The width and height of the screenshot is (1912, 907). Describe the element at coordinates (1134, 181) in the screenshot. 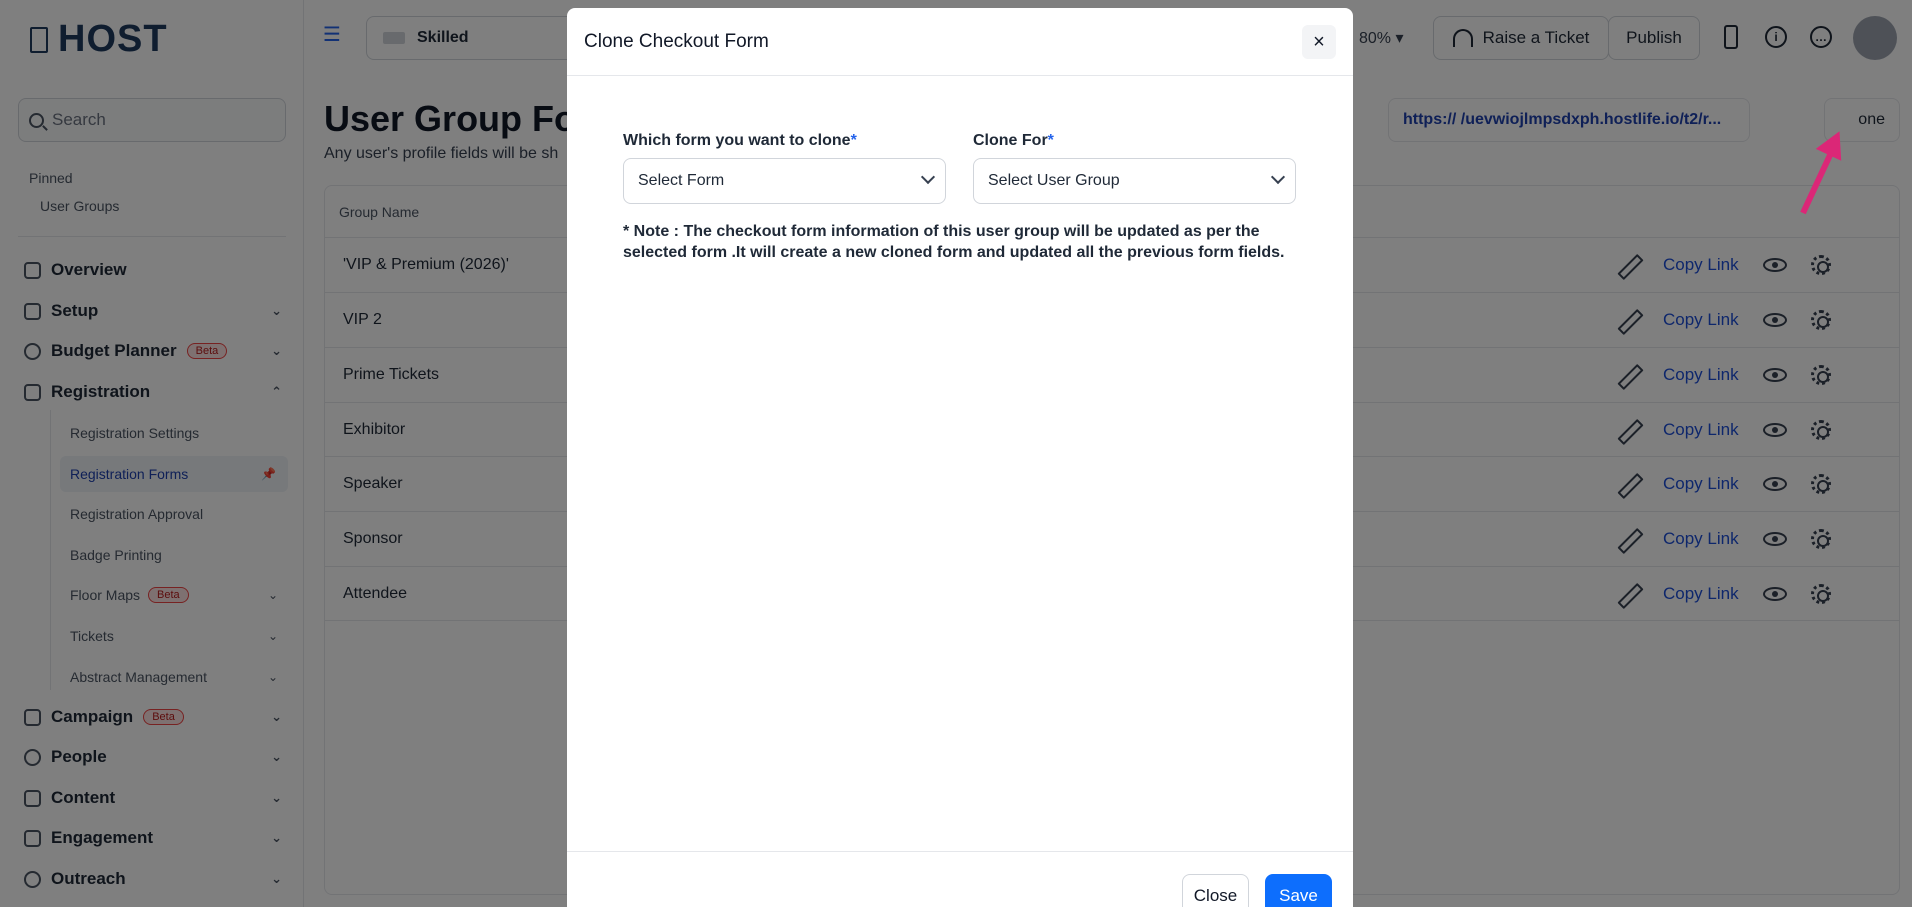

I see `select-user-group-dropdown: Select User Group` at that location.